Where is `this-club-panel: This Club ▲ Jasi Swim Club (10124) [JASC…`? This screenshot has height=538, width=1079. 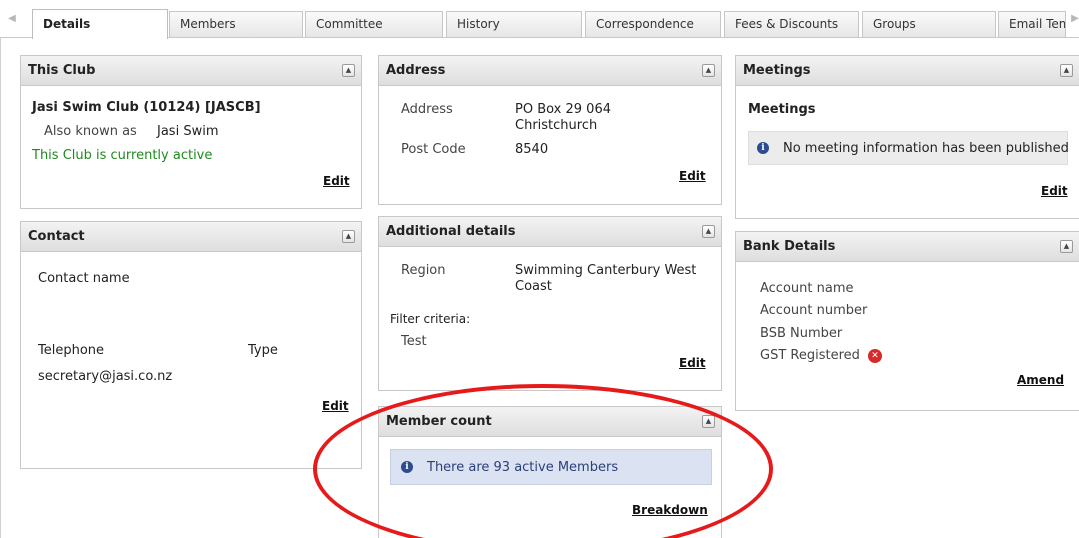
this-club-panel: This Club ▲ Jasi Swim Club (10124) [JASC… is located at coordinates (191, 132).